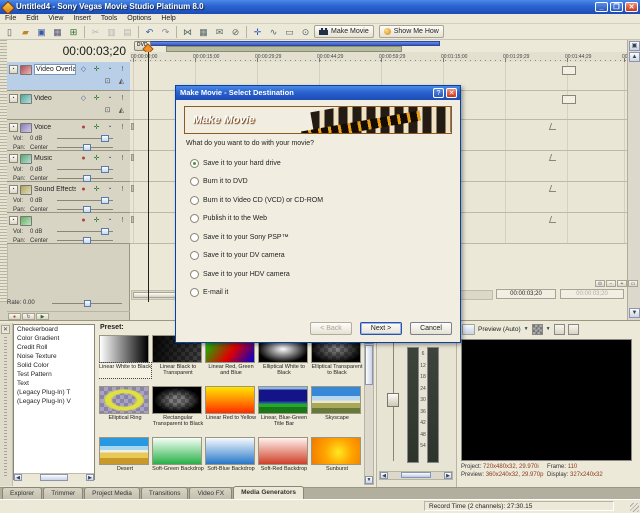  What do you see at coordinates (284, 411) in the screenshot?
I see `preset-linear-blue-green-title-bar: Linear, Blue-Green Title Bar` at bounding box center [284, 411].